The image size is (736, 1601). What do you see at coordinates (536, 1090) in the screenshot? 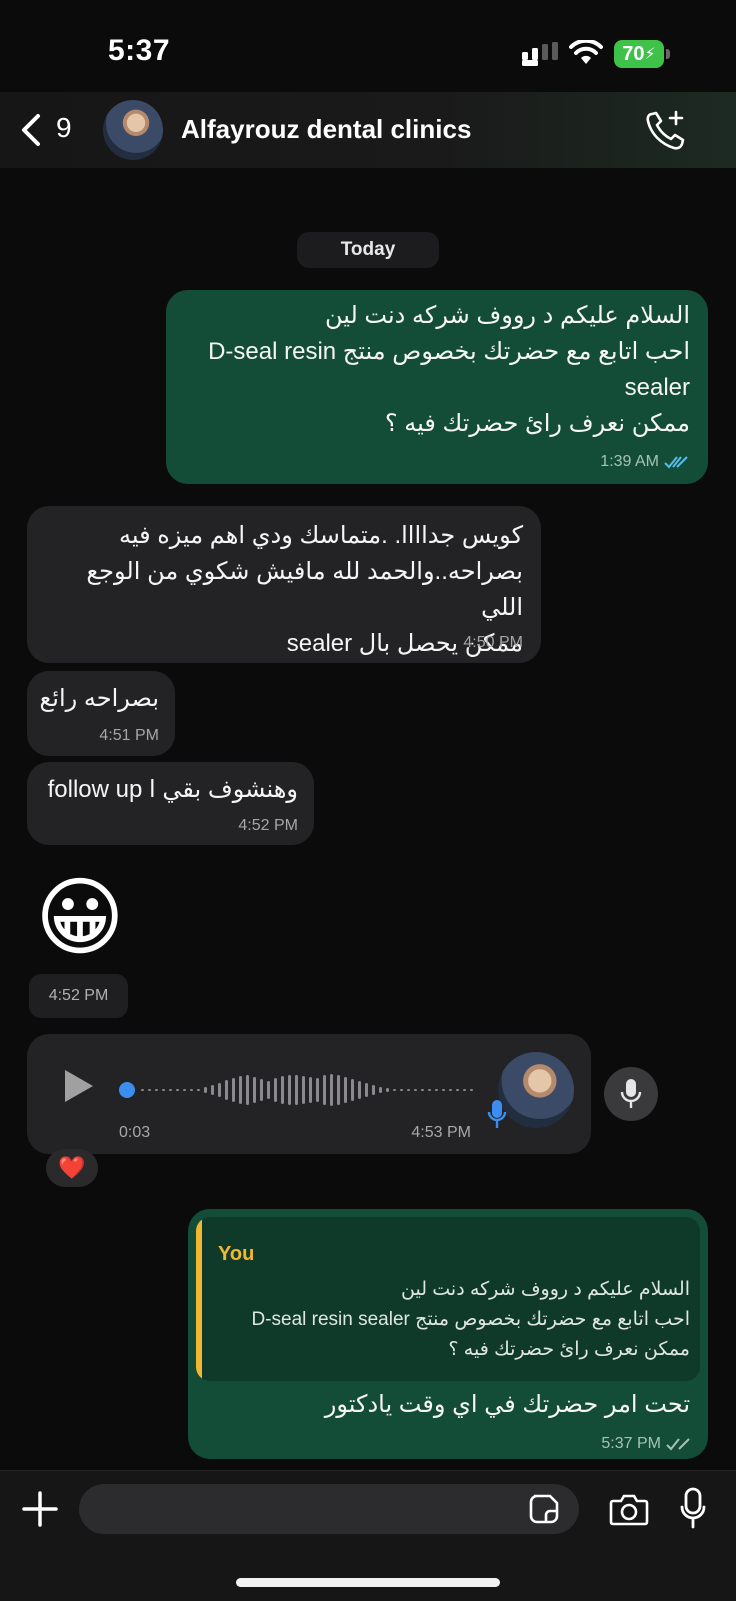
I see `voice-sender-avatar` at bounding box center [536, 1090].